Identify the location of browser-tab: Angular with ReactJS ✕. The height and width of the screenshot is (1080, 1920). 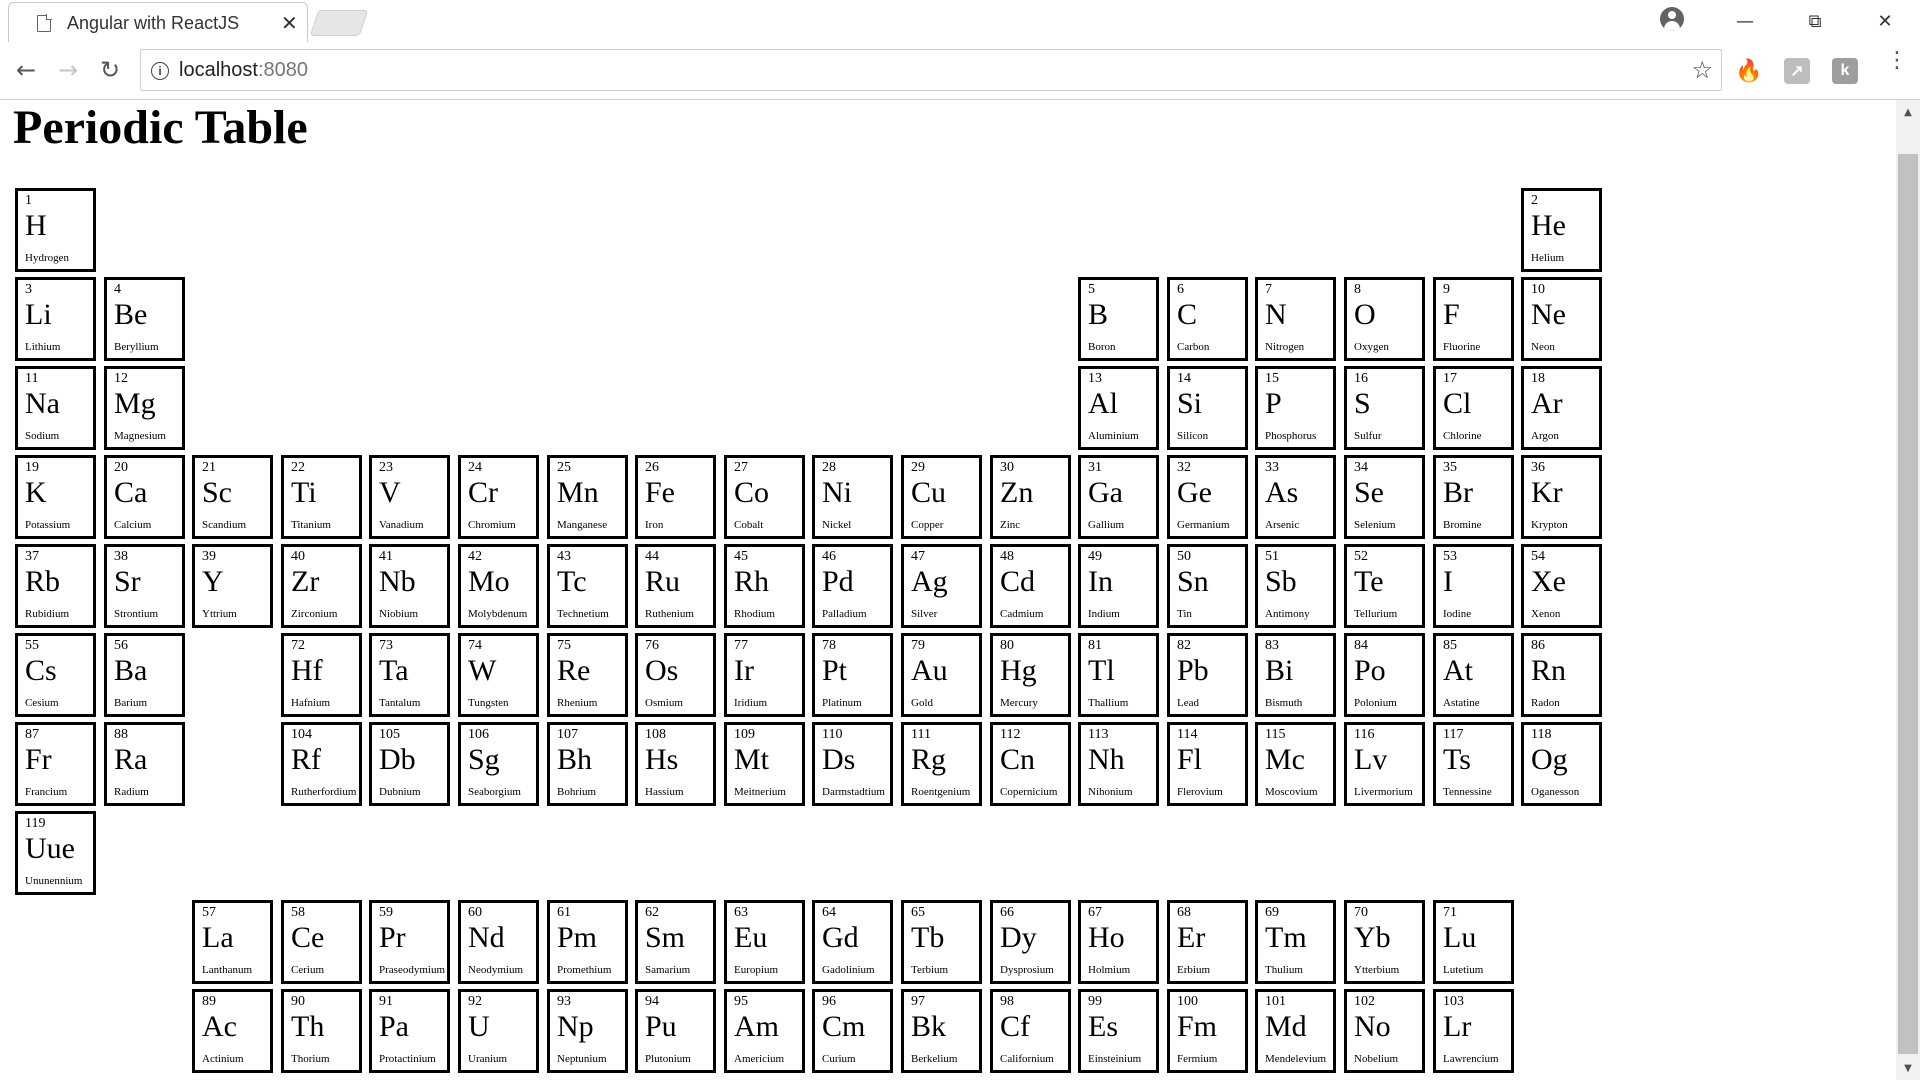
(158, 22).